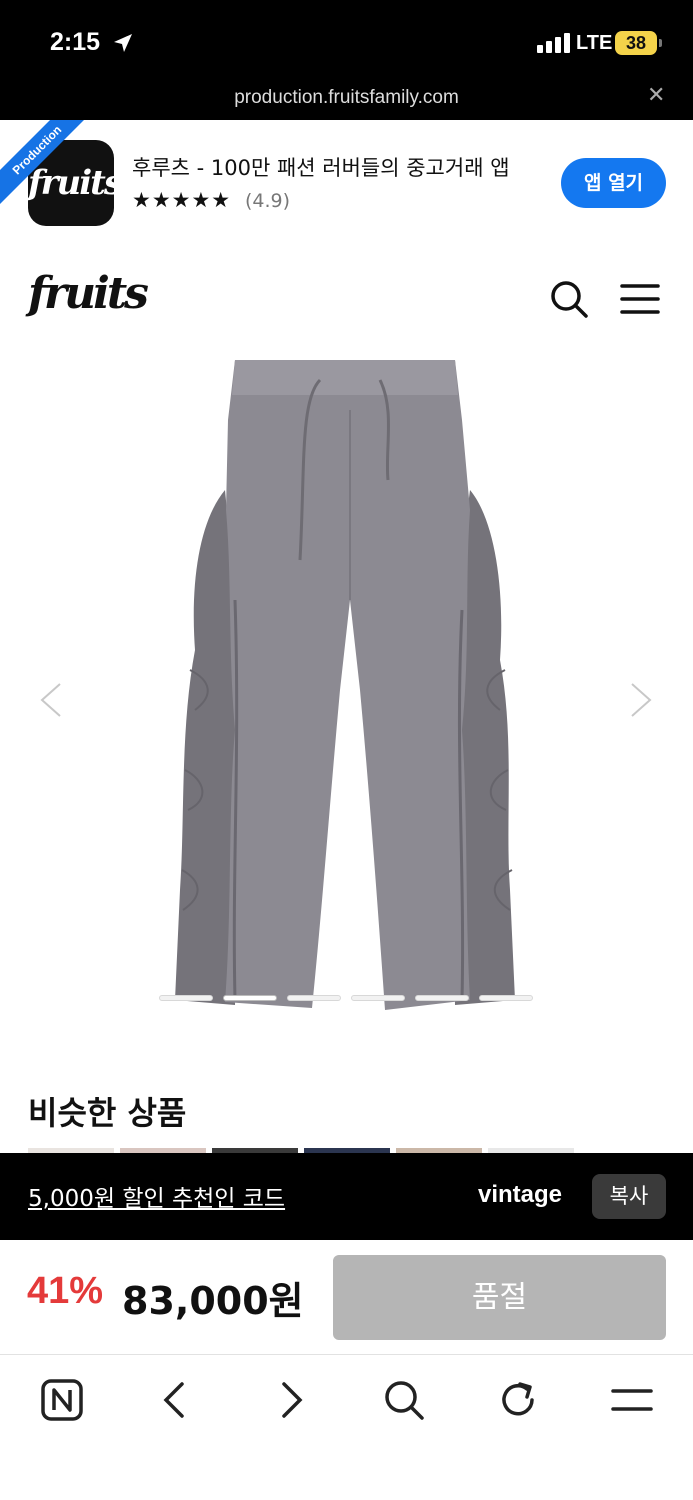 Image resolution: width=693 pixels, height=1500 pixels. What do you see at coordinates (250, 998) in the screenshot?
I see `carousel-dot-active` at bounding box center [250, 998].